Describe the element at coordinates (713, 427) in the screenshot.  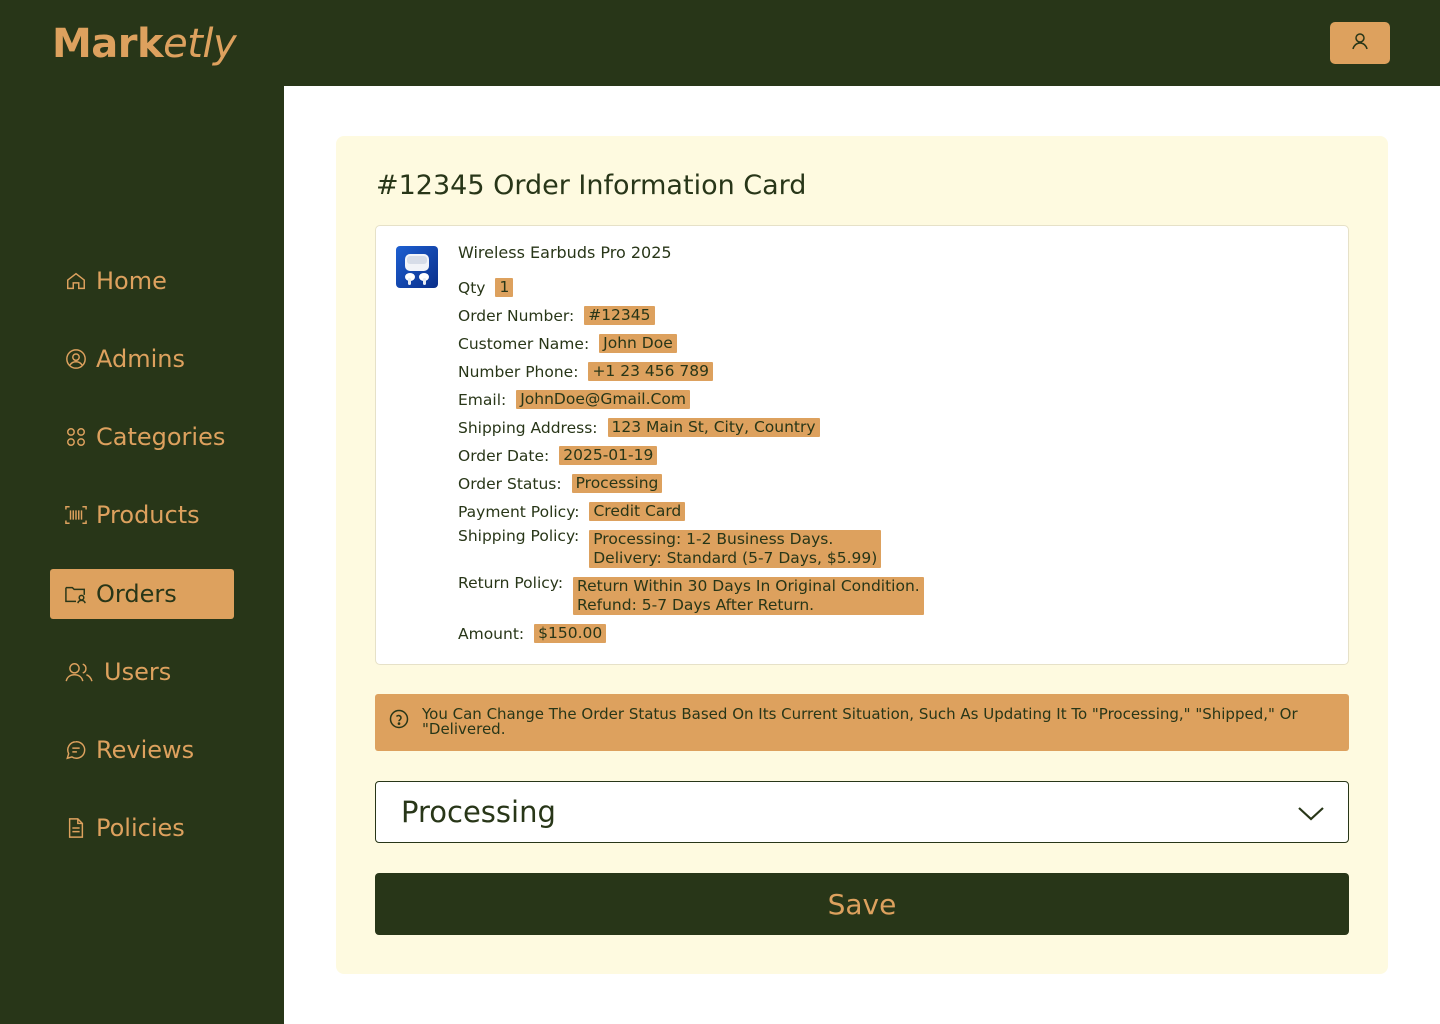
I see `field-value: 123 Main St, City, Country` at that location.